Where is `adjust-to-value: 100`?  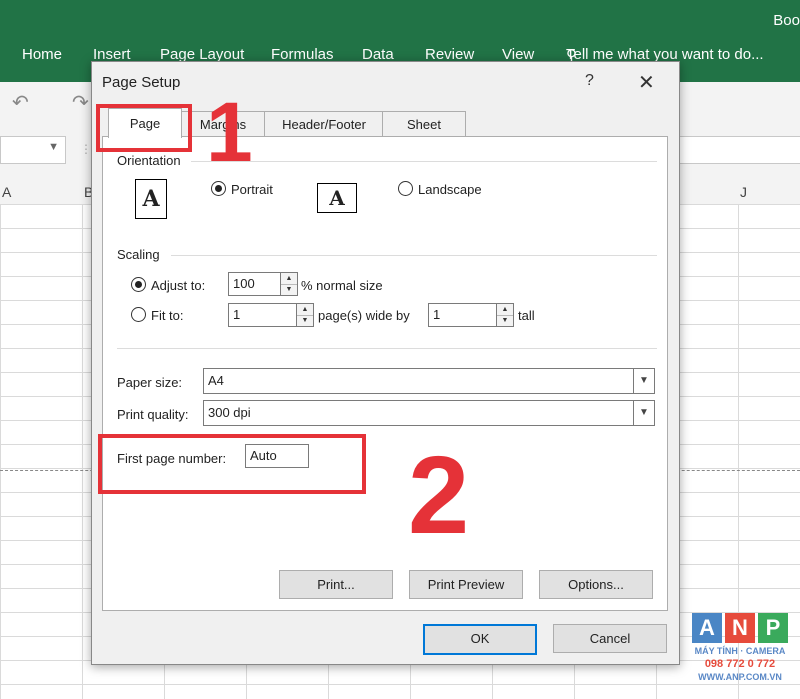 adjust-to-value: 100 is located at coordinates (244, 283).